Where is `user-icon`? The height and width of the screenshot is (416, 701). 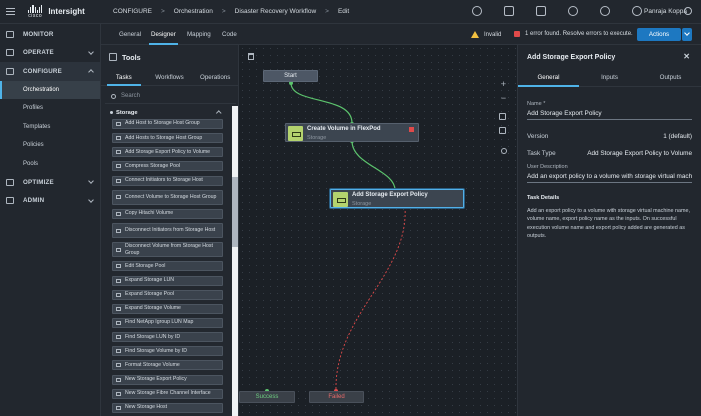
user-icon is located at coordinates (688, 11).